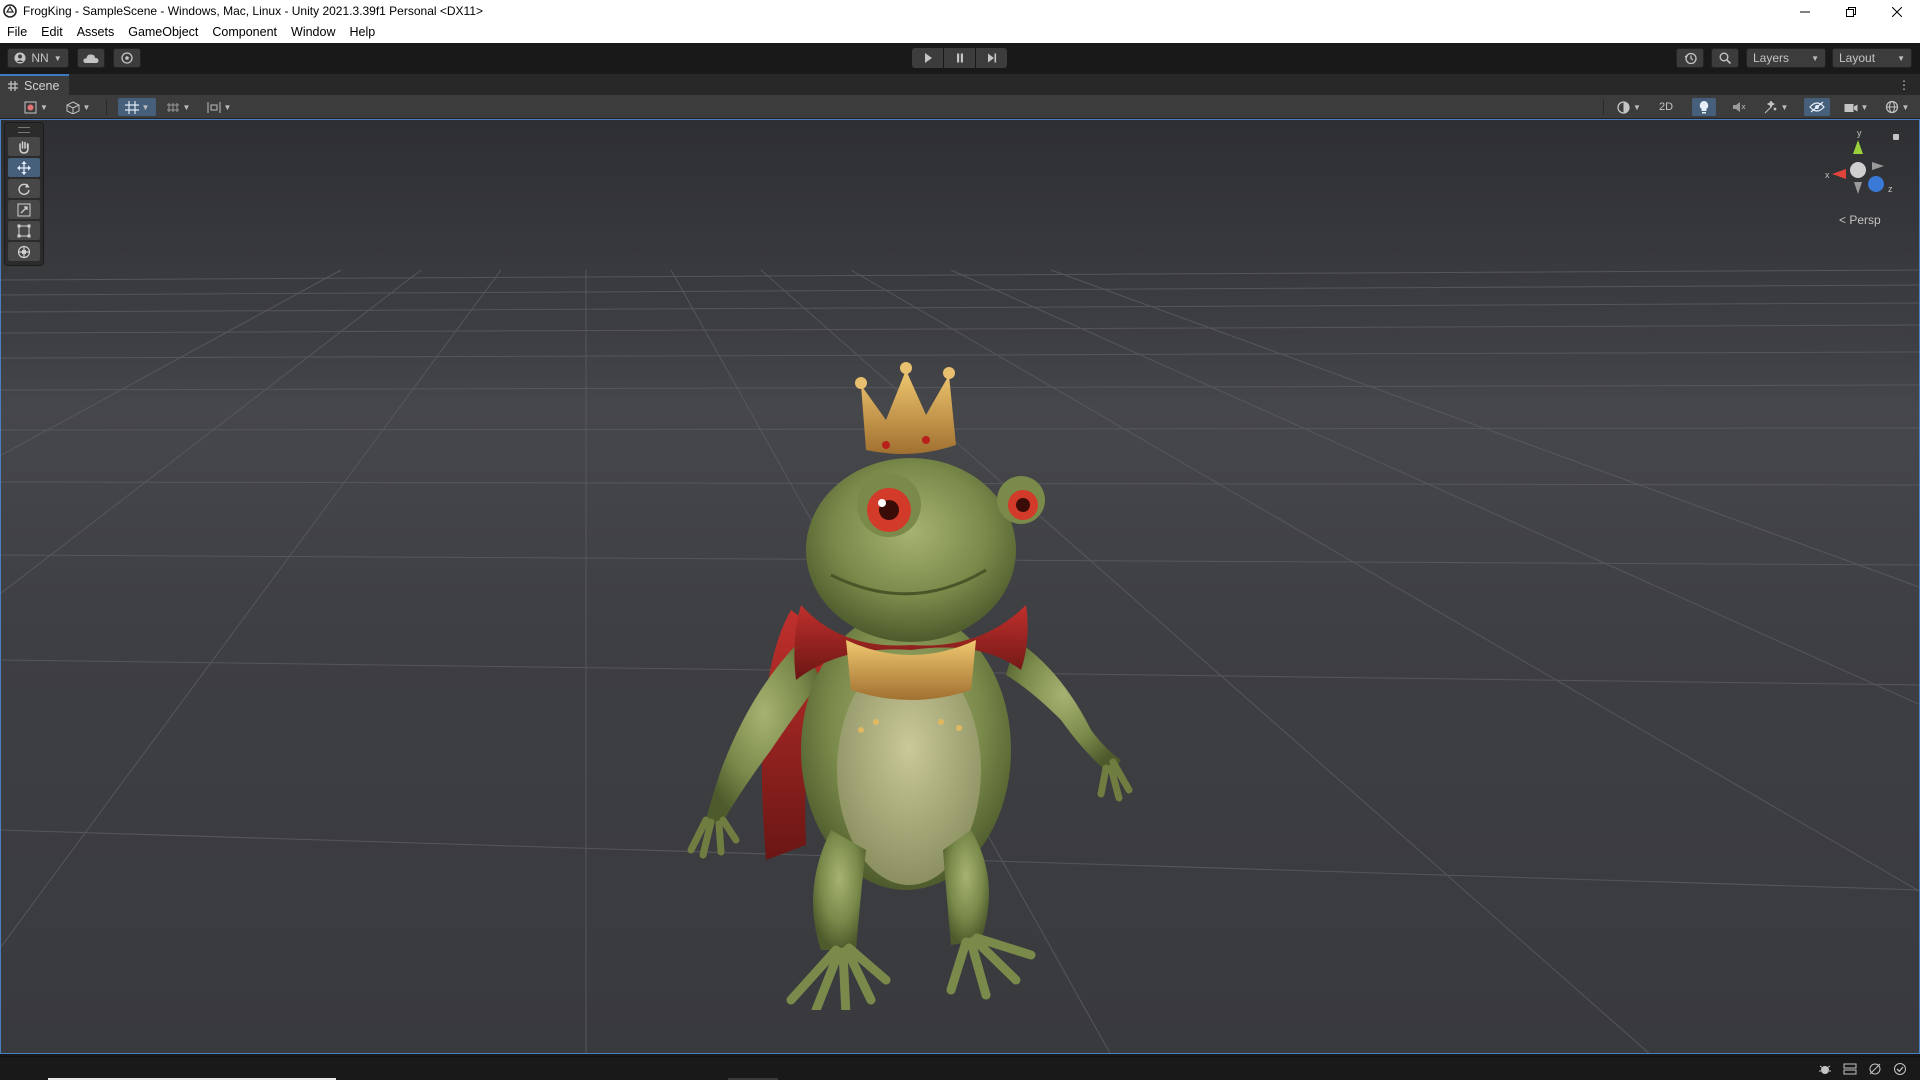 The width and height of the screenshot is (1920, 1080). I want to click on projection-label: < Persp, so click(1860, 220).